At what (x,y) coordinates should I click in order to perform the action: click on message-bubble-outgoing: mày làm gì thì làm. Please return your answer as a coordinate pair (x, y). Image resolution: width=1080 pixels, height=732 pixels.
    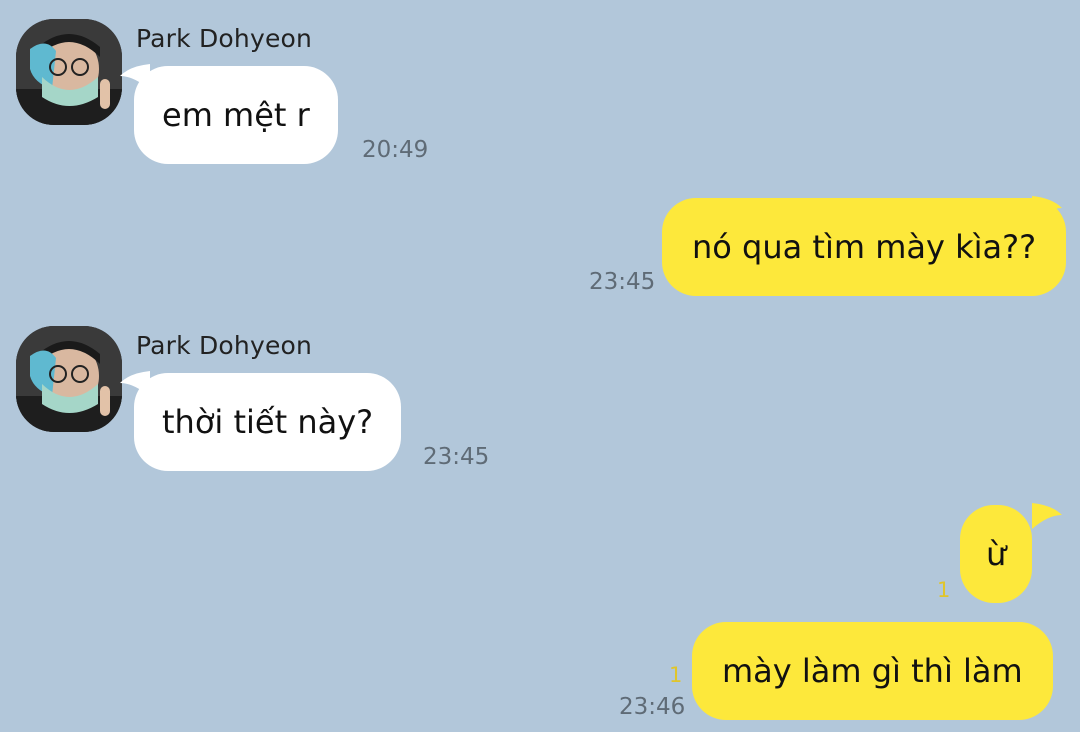
    Looking at the image, I should click on (872, 671).